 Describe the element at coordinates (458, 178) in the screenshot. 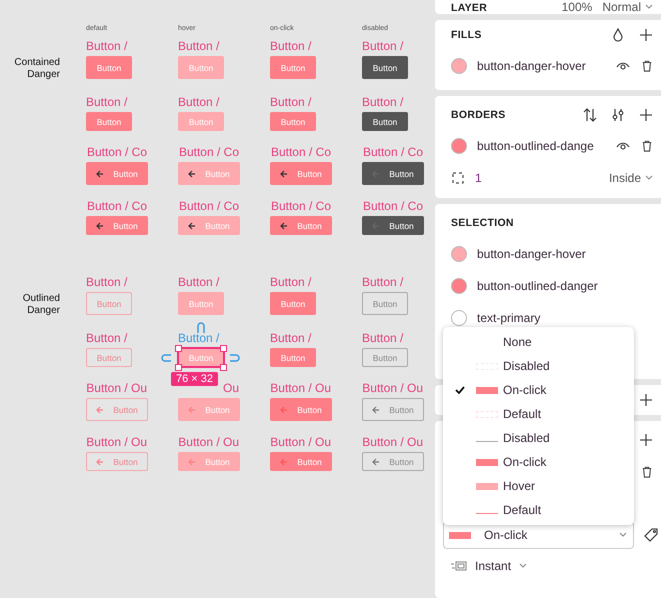

I see `stroke-weight-icon` at that location.